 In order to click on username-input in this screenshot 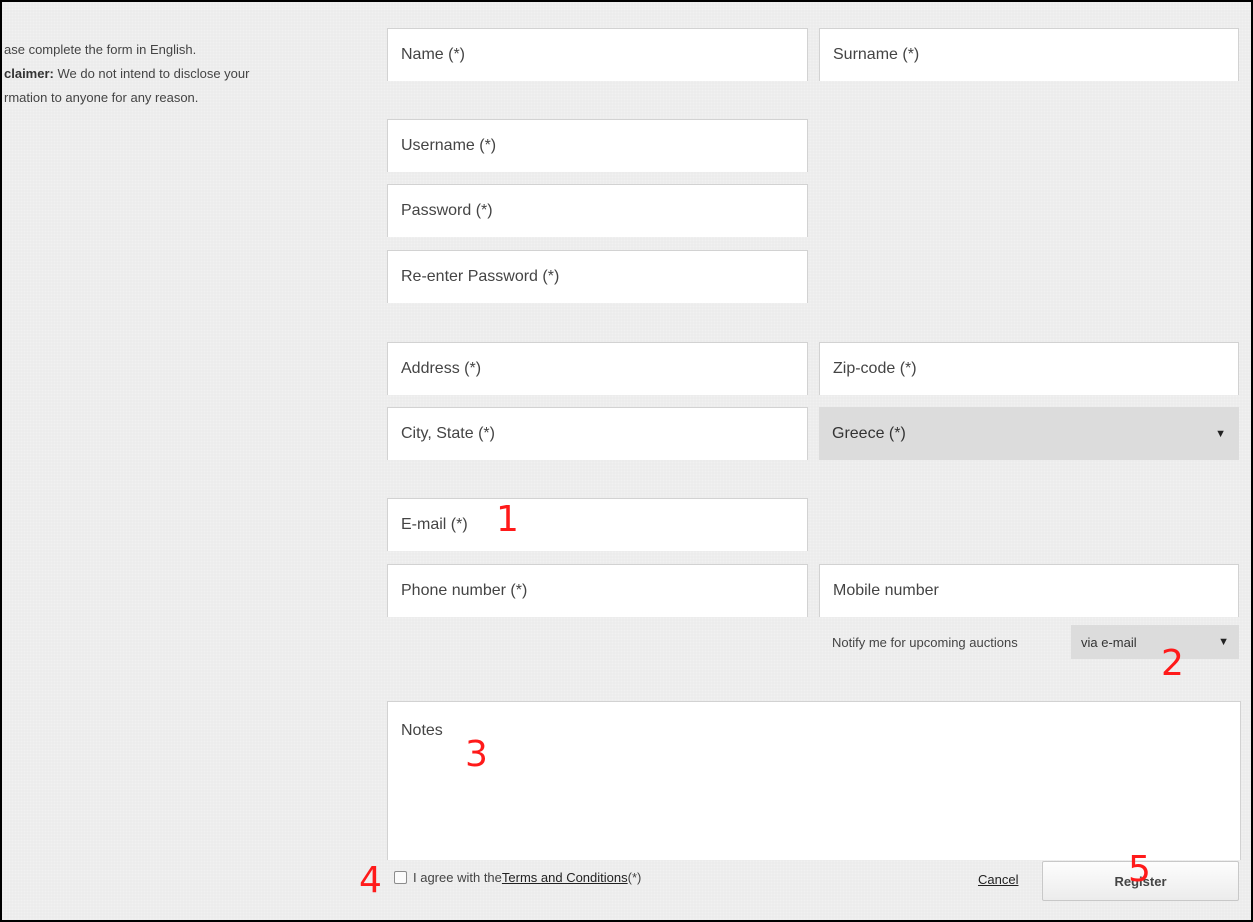, I will do `click(597, 146)`.